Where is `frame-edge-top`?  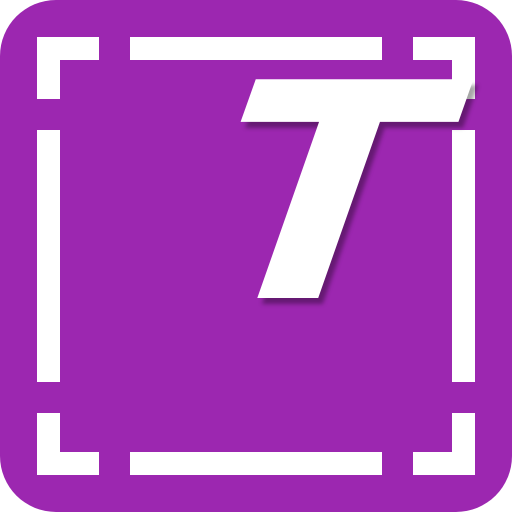 frame-edge-top is located at coordinates (256, 48).